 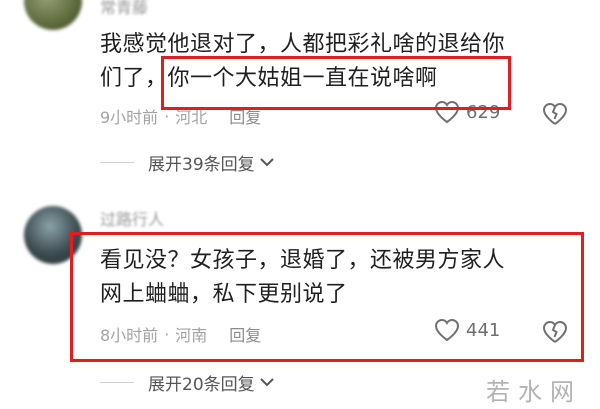 I want to click on comment-text: 我感觉他退对了，人都把彩礼啥的退给你 们了，你一个大姑姐一直在说啥啊, so click(x=340, y=62).